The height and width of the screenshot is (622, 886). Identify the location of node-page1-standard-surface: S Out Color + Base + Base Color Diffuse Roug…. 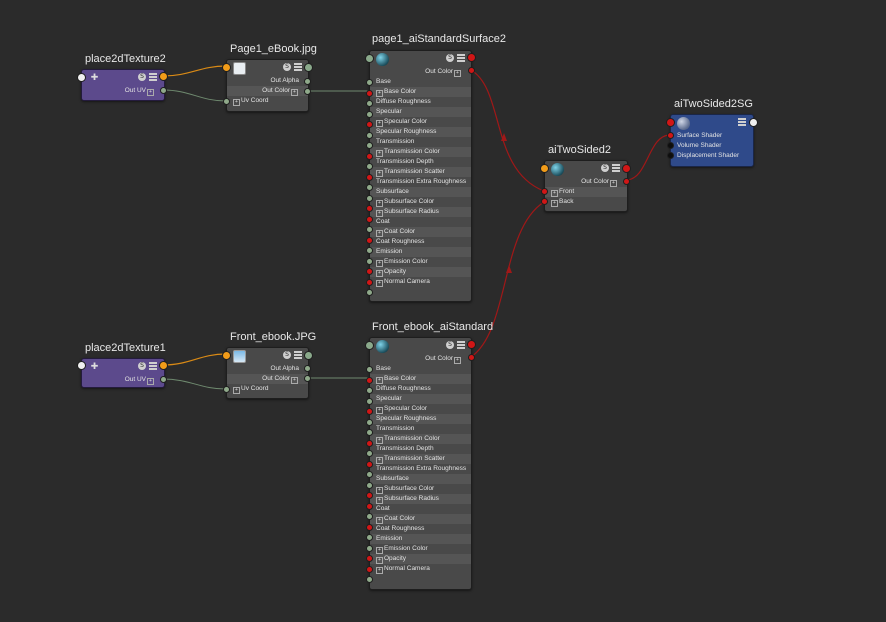
(420, 176).